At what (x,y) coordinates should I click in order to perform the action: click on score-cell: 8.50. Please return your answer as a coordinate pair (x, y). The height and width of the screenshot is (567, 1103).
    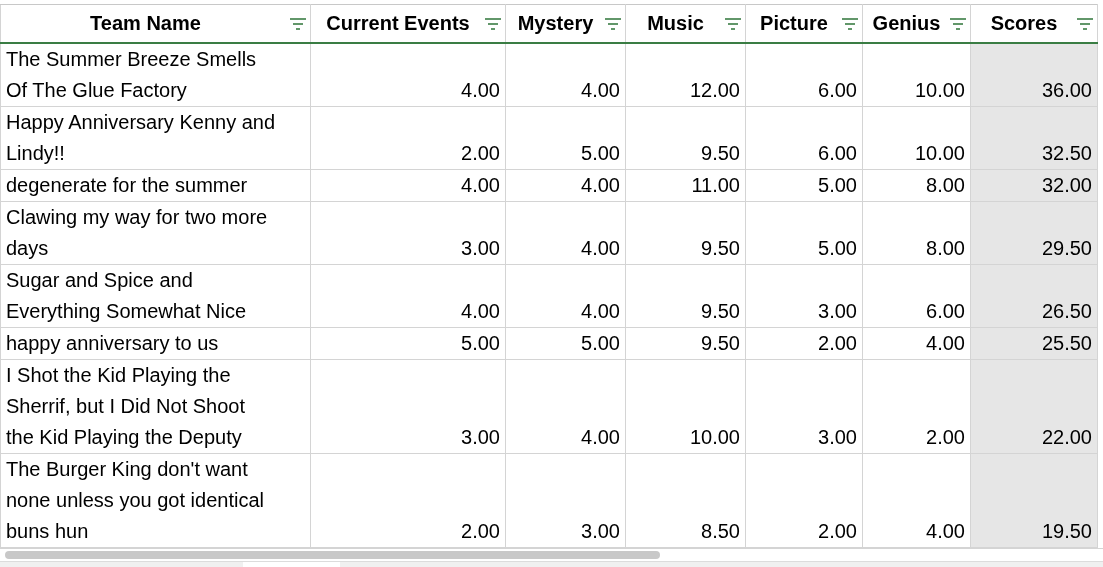
    Looking at the image, I should click on (685, 500).